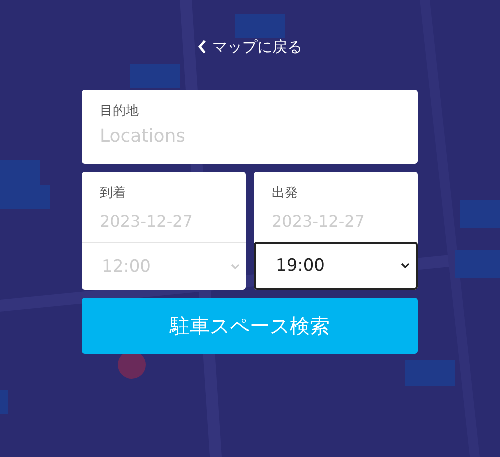  Describe the element at coordinates (285, 193) in the screenshot. I see `field-label: 出発` at that location.